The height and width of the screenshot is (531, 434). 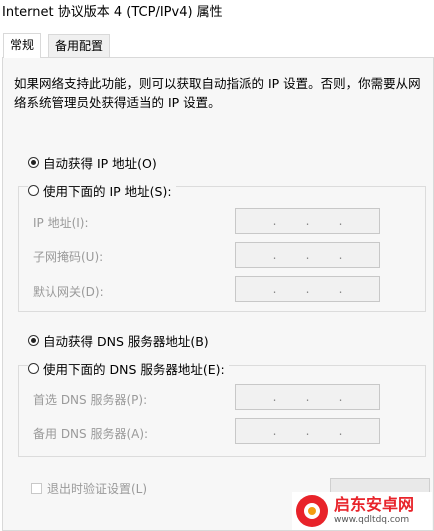 I want to click on radio-auto-dns-label: 自动获得 DNS 服务器地址(B), so click(x=126, y=341).